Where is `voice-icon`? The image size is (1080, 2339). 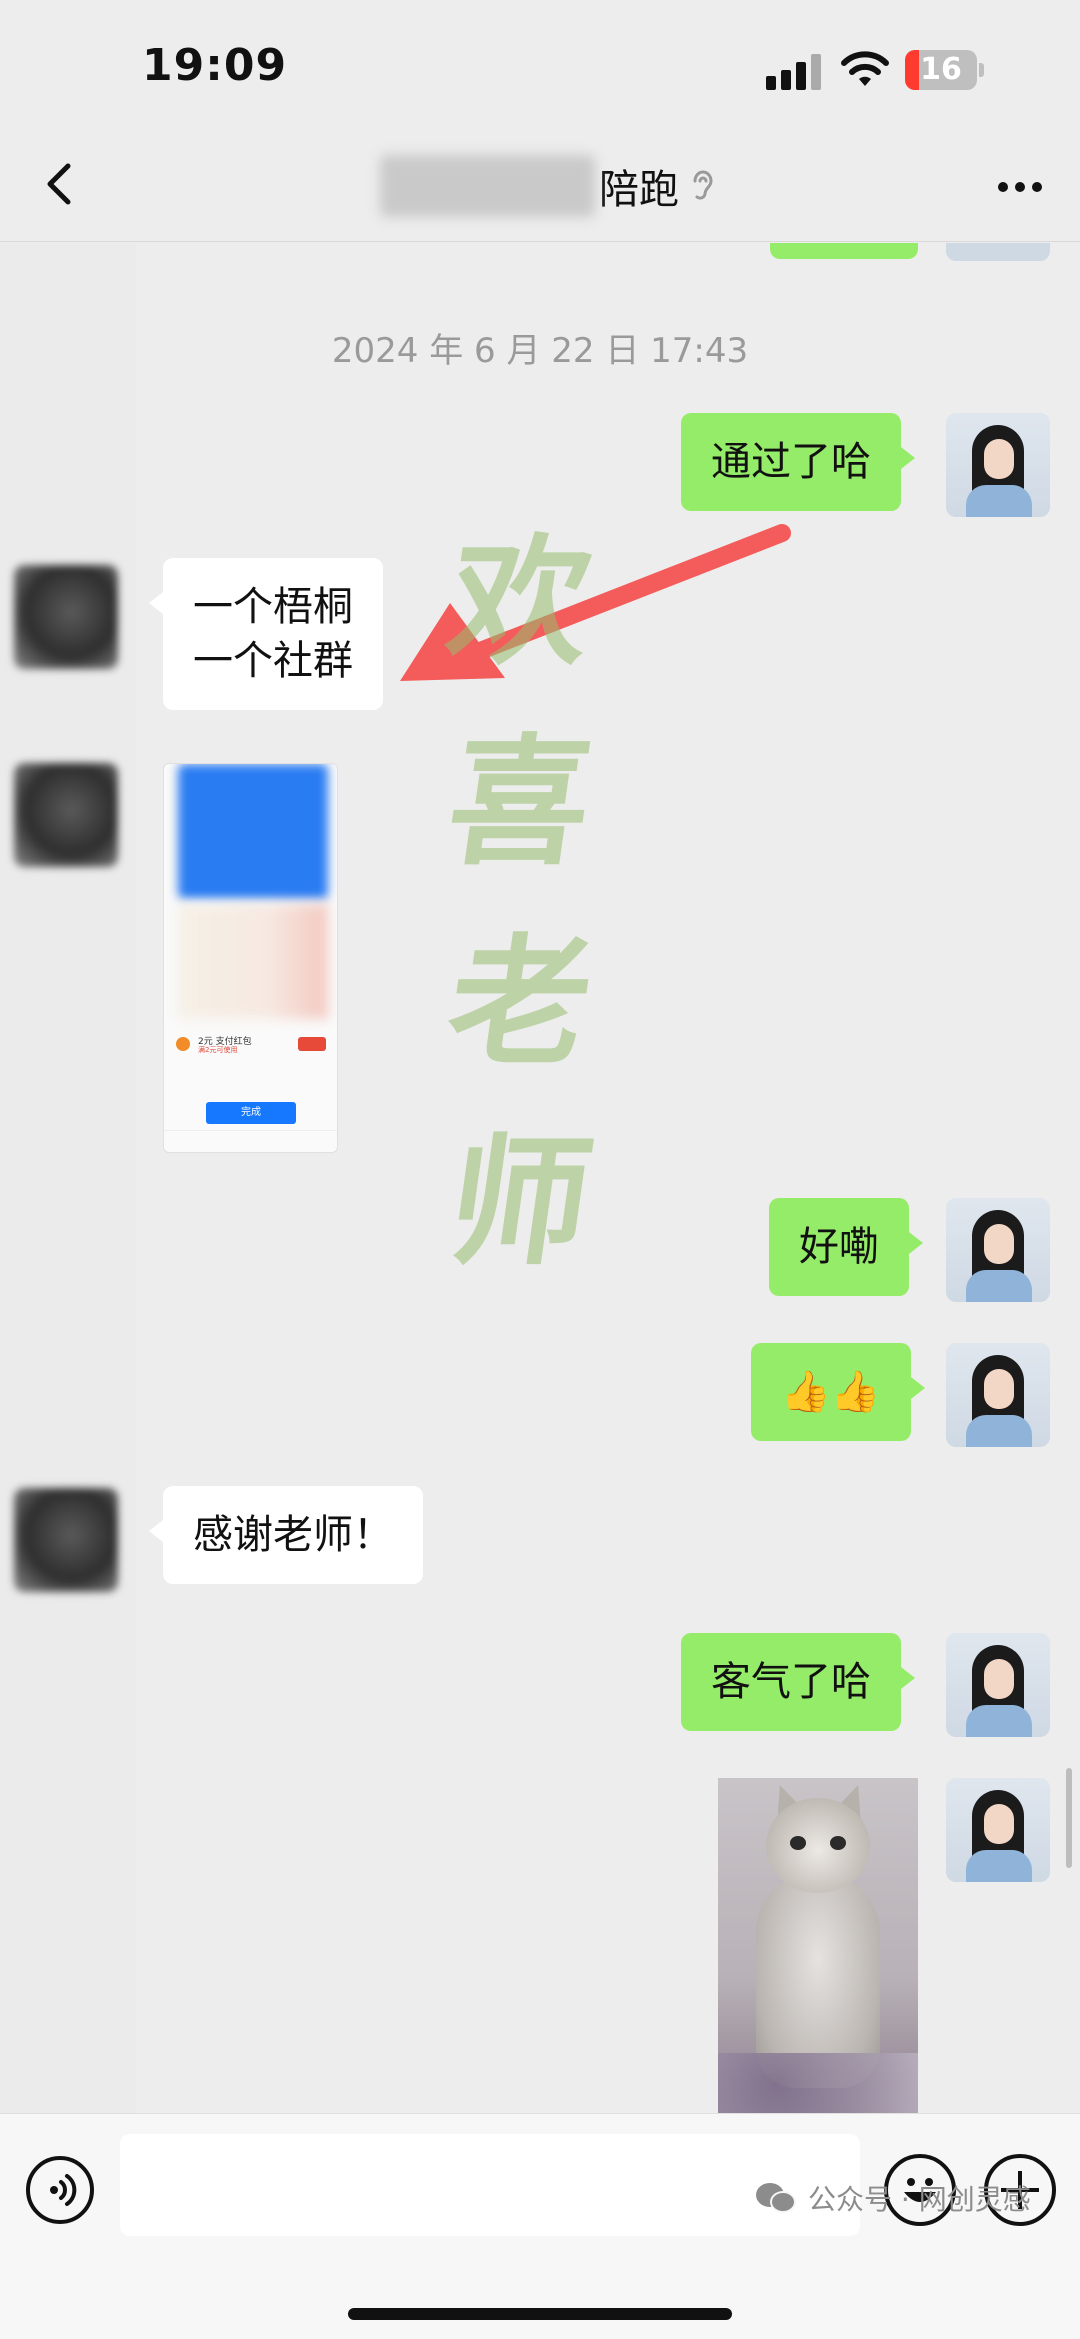 voice-icon is located at coordinates (63, 2190).